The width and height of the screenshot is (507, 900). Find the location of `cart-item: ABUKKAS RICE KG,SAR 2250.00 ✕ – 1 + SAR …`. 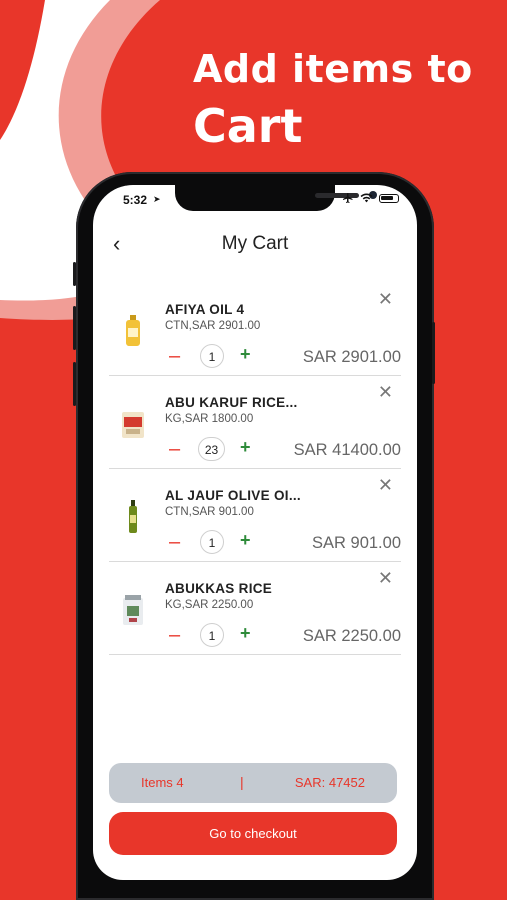

cart-item: ABUKKAS RICE KG,SAR 2250.00 ✕ – 1 + SAR … is located at coordinates (255, 608).